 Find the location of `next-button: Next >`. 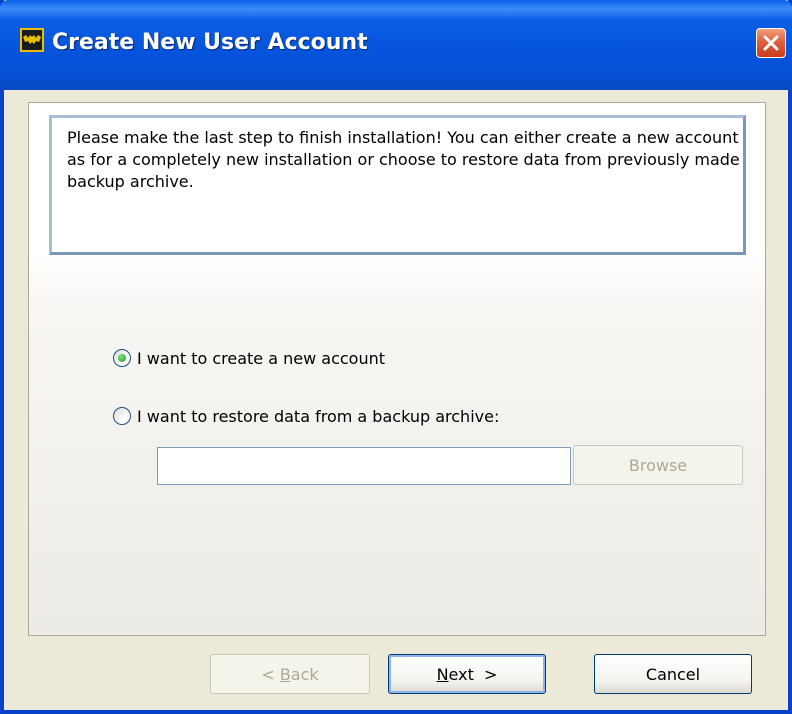

next-button: Next > is located at coordinates (467, 674).